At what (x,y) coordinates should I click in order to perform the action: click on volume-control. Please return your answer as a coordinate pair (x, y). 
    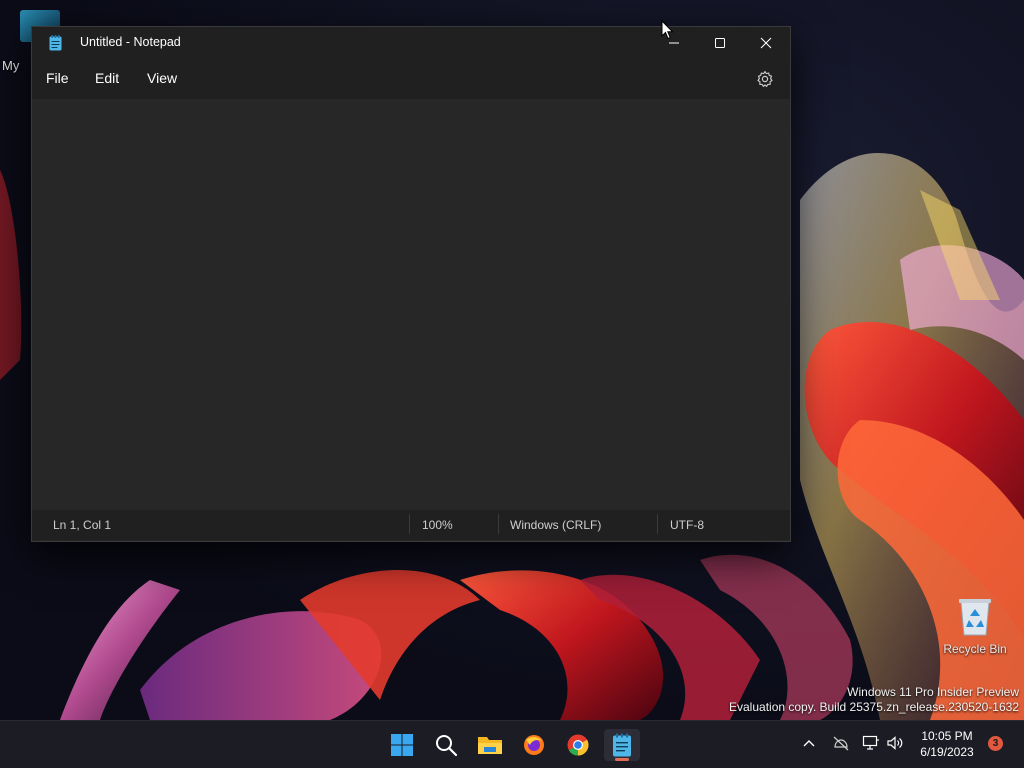
    Looking at the image, I should click on (895, 743).